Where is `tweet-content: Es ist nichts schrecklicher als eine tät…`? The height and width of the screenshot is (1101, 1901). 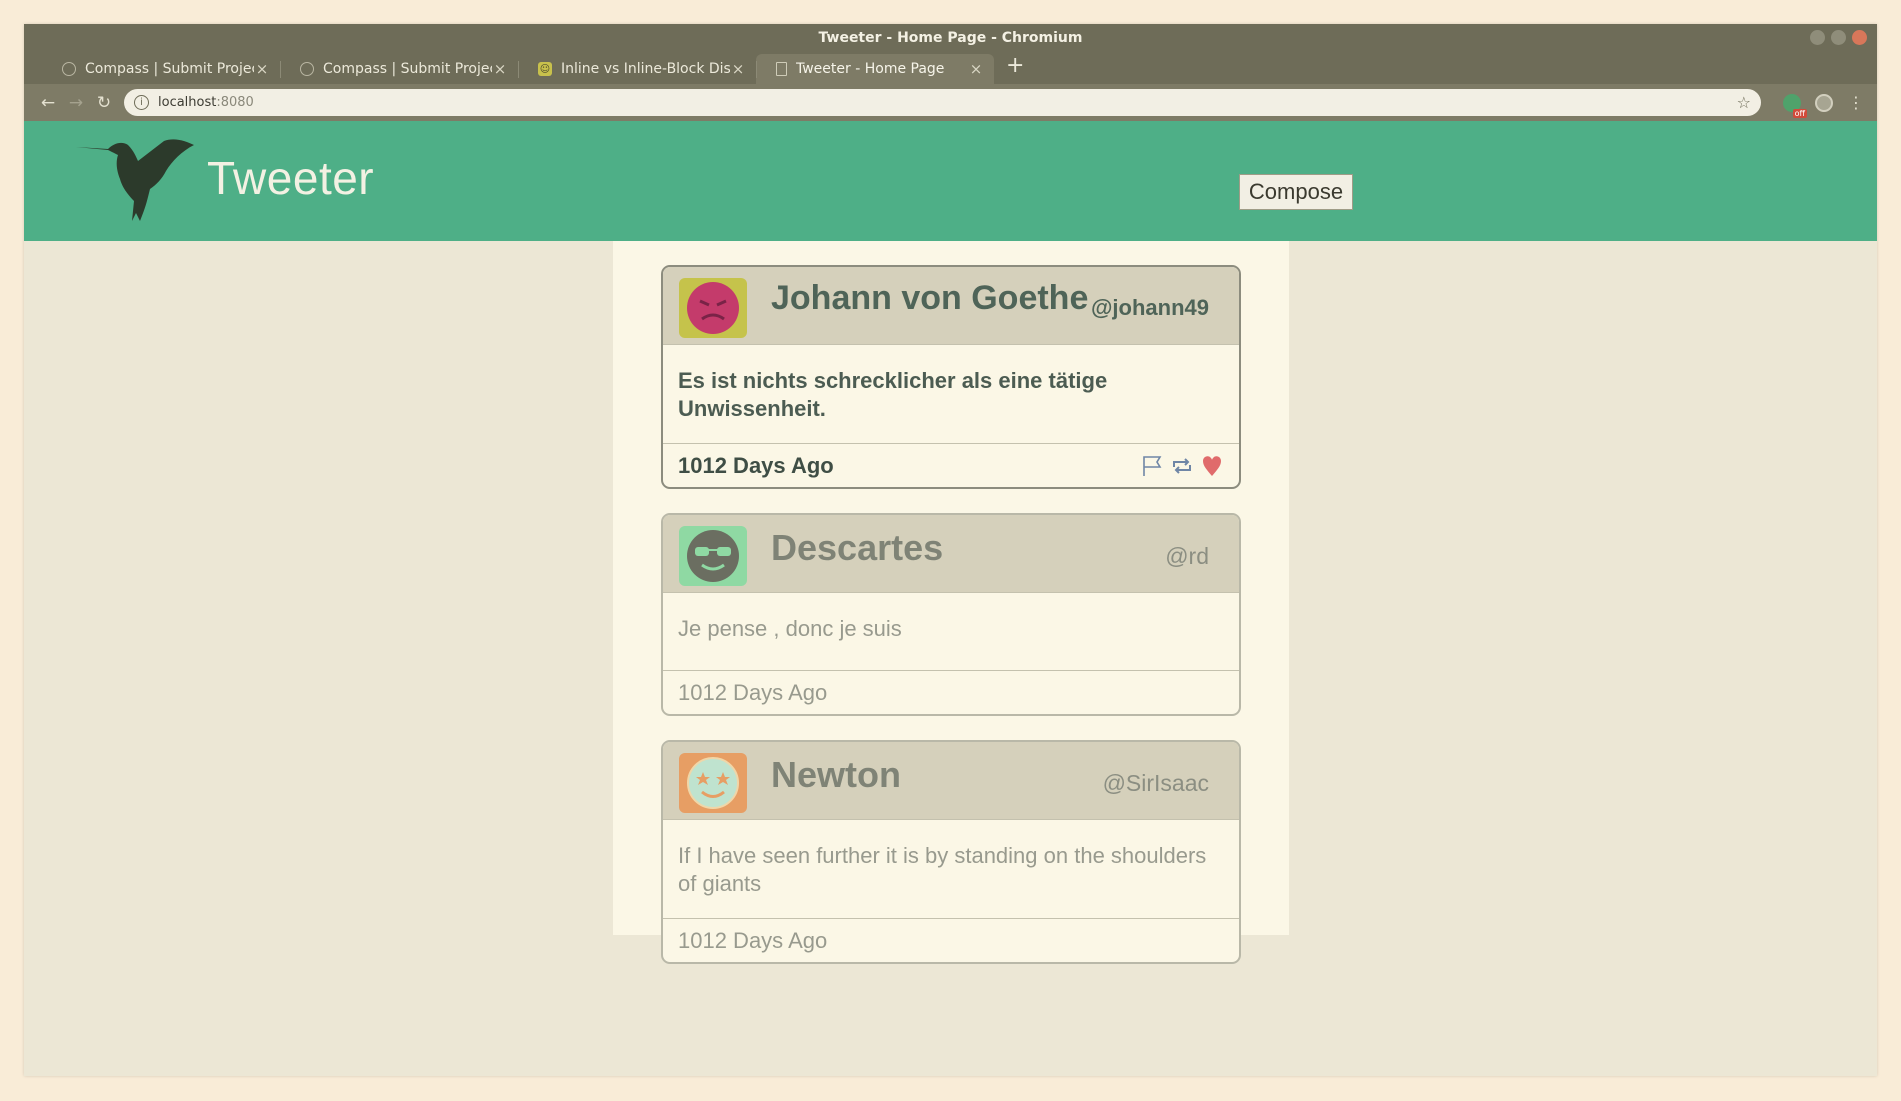 tweet-content: Es ist nichts schrecklicher als eine tät… is located at coordinates (951, 394).